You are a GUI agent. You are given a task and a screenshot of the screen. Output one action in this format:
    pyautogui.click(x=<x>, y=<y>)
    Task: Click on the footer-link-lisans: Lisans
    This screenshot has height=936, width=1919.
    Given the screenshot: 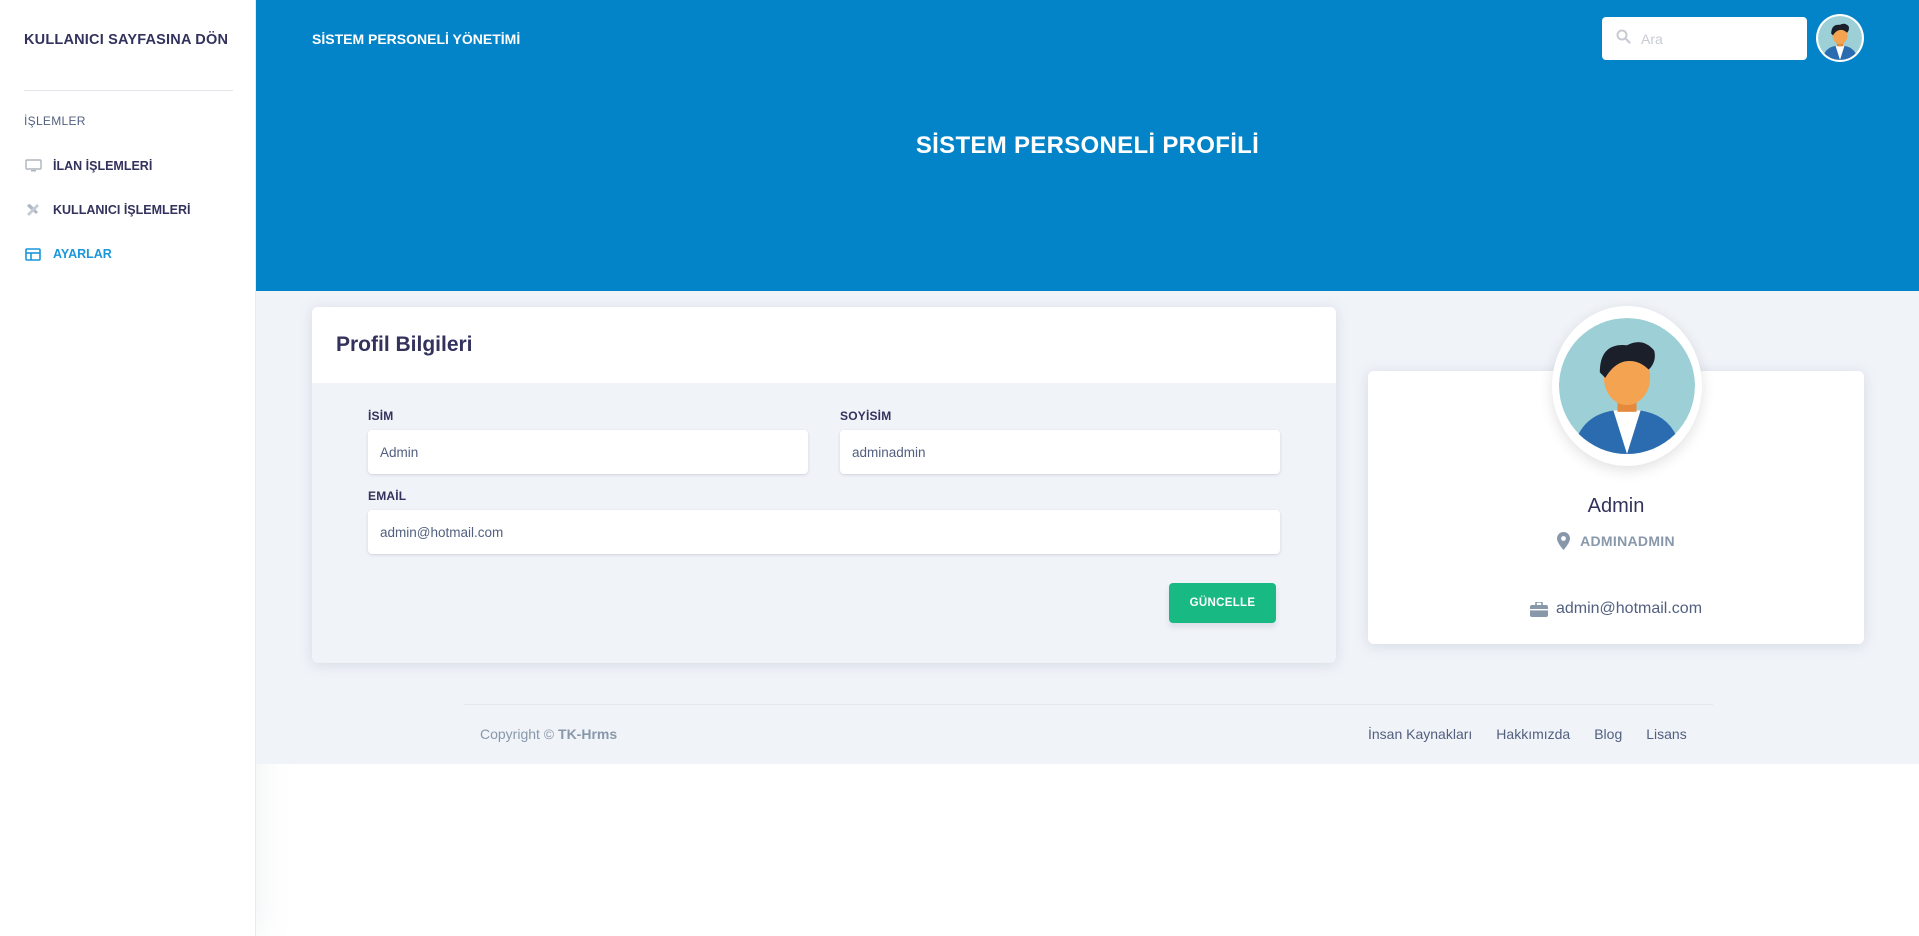 What is the action you would take?
    pyautogui.click(x=1666, y=734)
    